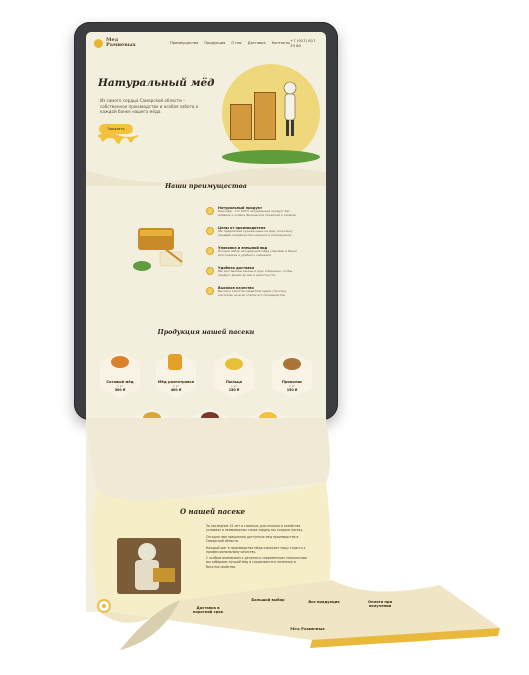 The image size is (529, 675). What do you see at coordinates (268, 600) in the screenshot?
I see `feature-choice: Большой выбор` at bounding box center [268, 600].